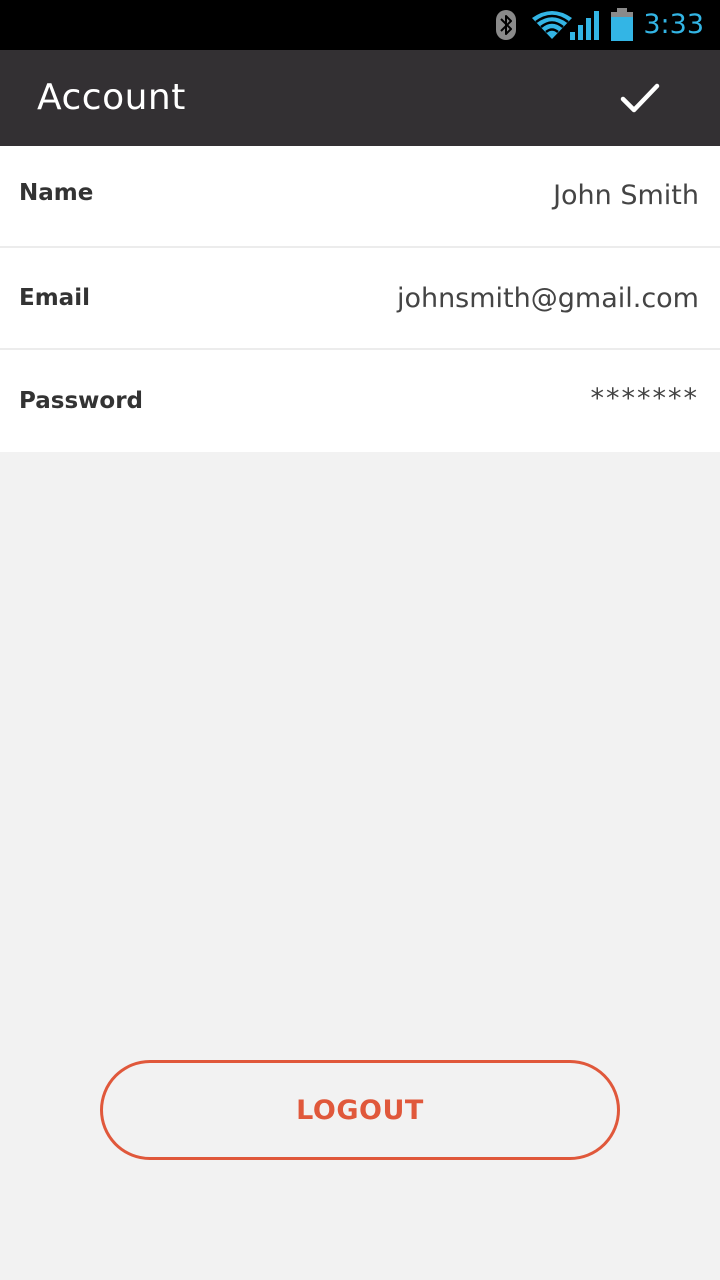 The height and width of the screenshot is (1280, 720). Describe the element at coordinates (360, 98) in the screenshot. I see `app-bar: Account` at that location.